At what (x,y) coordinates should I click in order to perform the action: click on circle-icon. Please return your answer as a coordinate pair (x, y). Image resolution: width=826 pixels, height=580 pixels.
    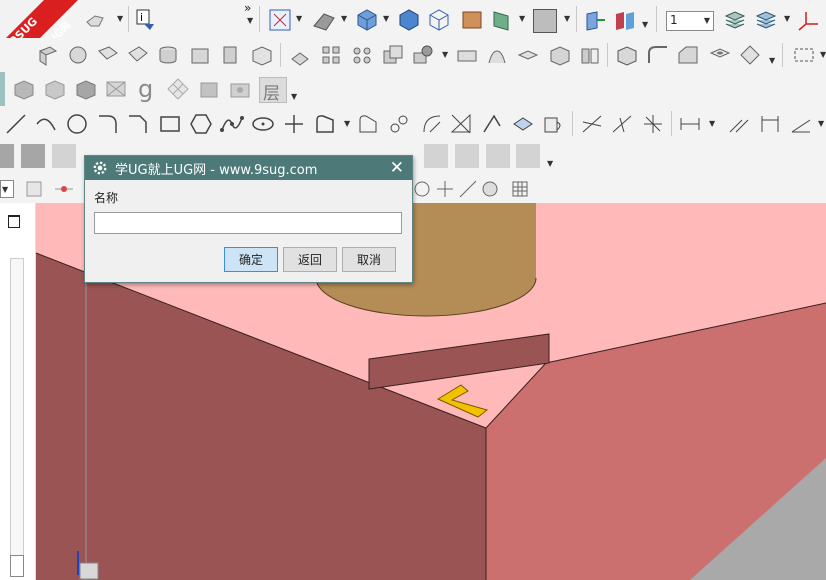
    Looking at the image, I should click on (77, 124).